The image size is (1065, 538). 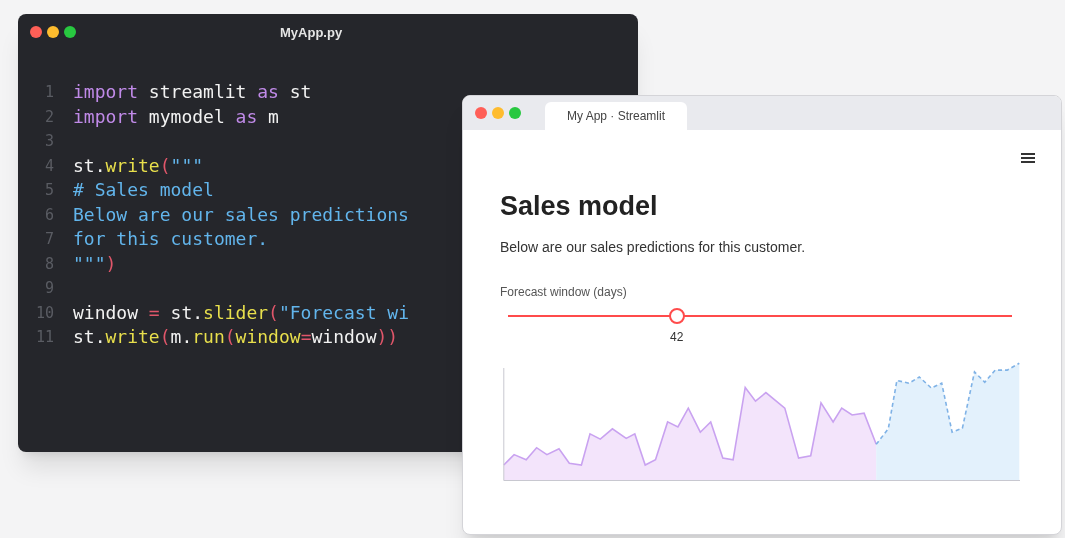 I want to click on line-number: 10, so click(x=44, y=313).